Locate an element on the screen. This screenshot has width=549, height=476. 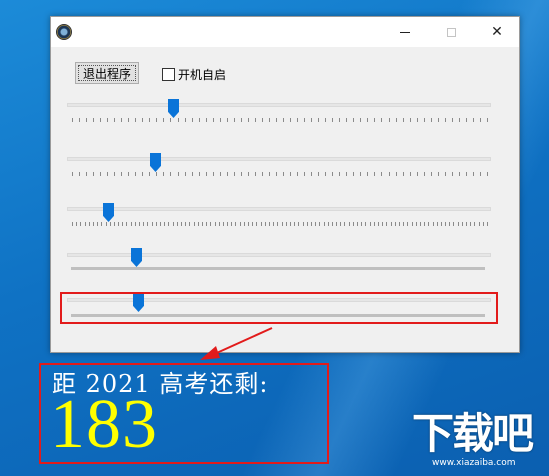
slider-2-thumb is located at coordinates (155, 162).